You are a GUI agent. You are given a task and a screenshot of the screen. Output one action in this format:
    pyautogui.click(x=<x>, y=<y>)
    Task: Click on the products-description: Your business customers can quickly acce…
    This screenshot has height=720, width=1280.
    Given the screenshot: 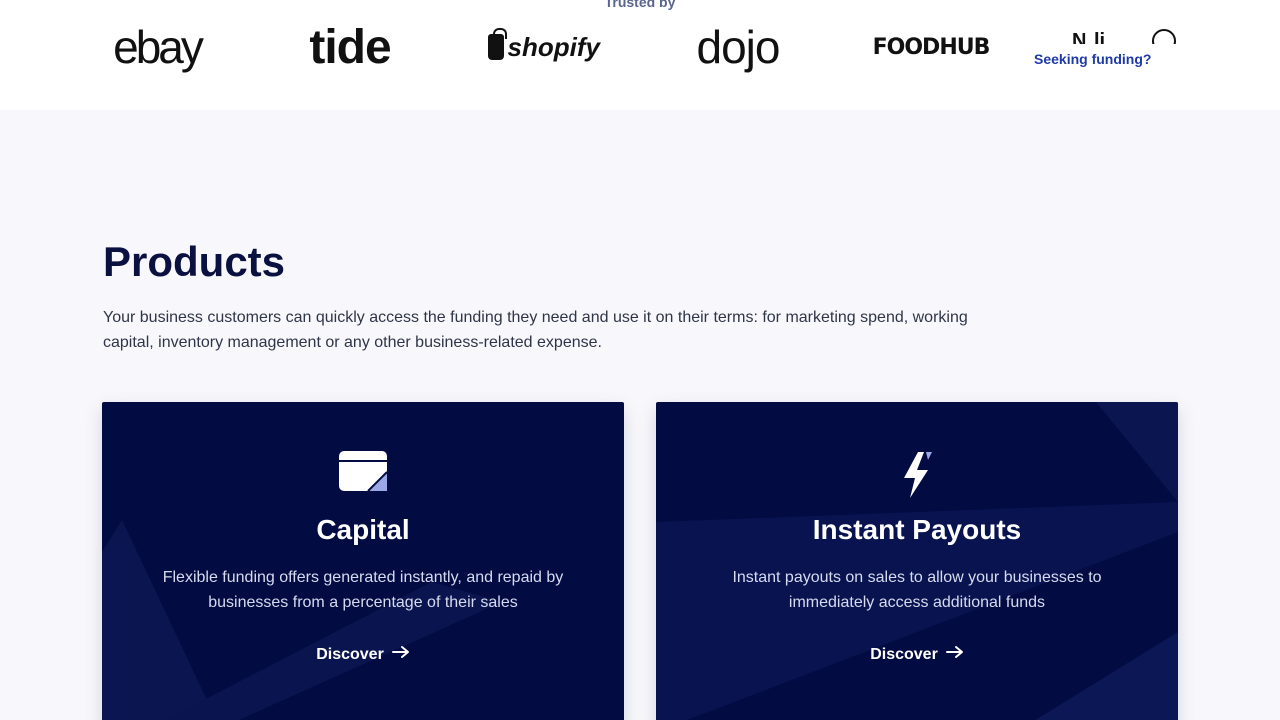 What is the action you would take?
    pyautogui.click(x=535, y=330)
    